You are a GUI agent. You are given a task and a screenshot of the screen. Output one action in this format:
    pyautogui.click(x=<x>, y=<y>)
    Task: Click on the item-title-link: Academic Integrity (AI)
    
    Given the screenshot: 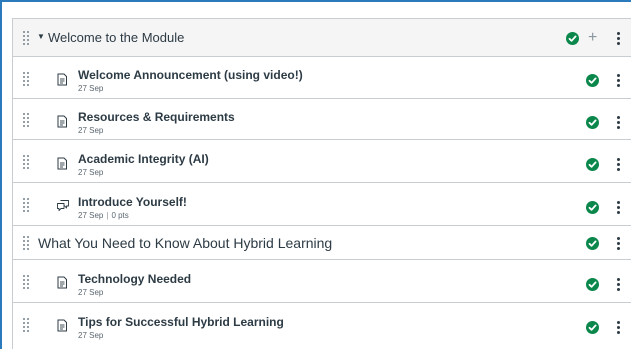 What is the action you would take?
    pyautogui.click(x=143, y=159)
    